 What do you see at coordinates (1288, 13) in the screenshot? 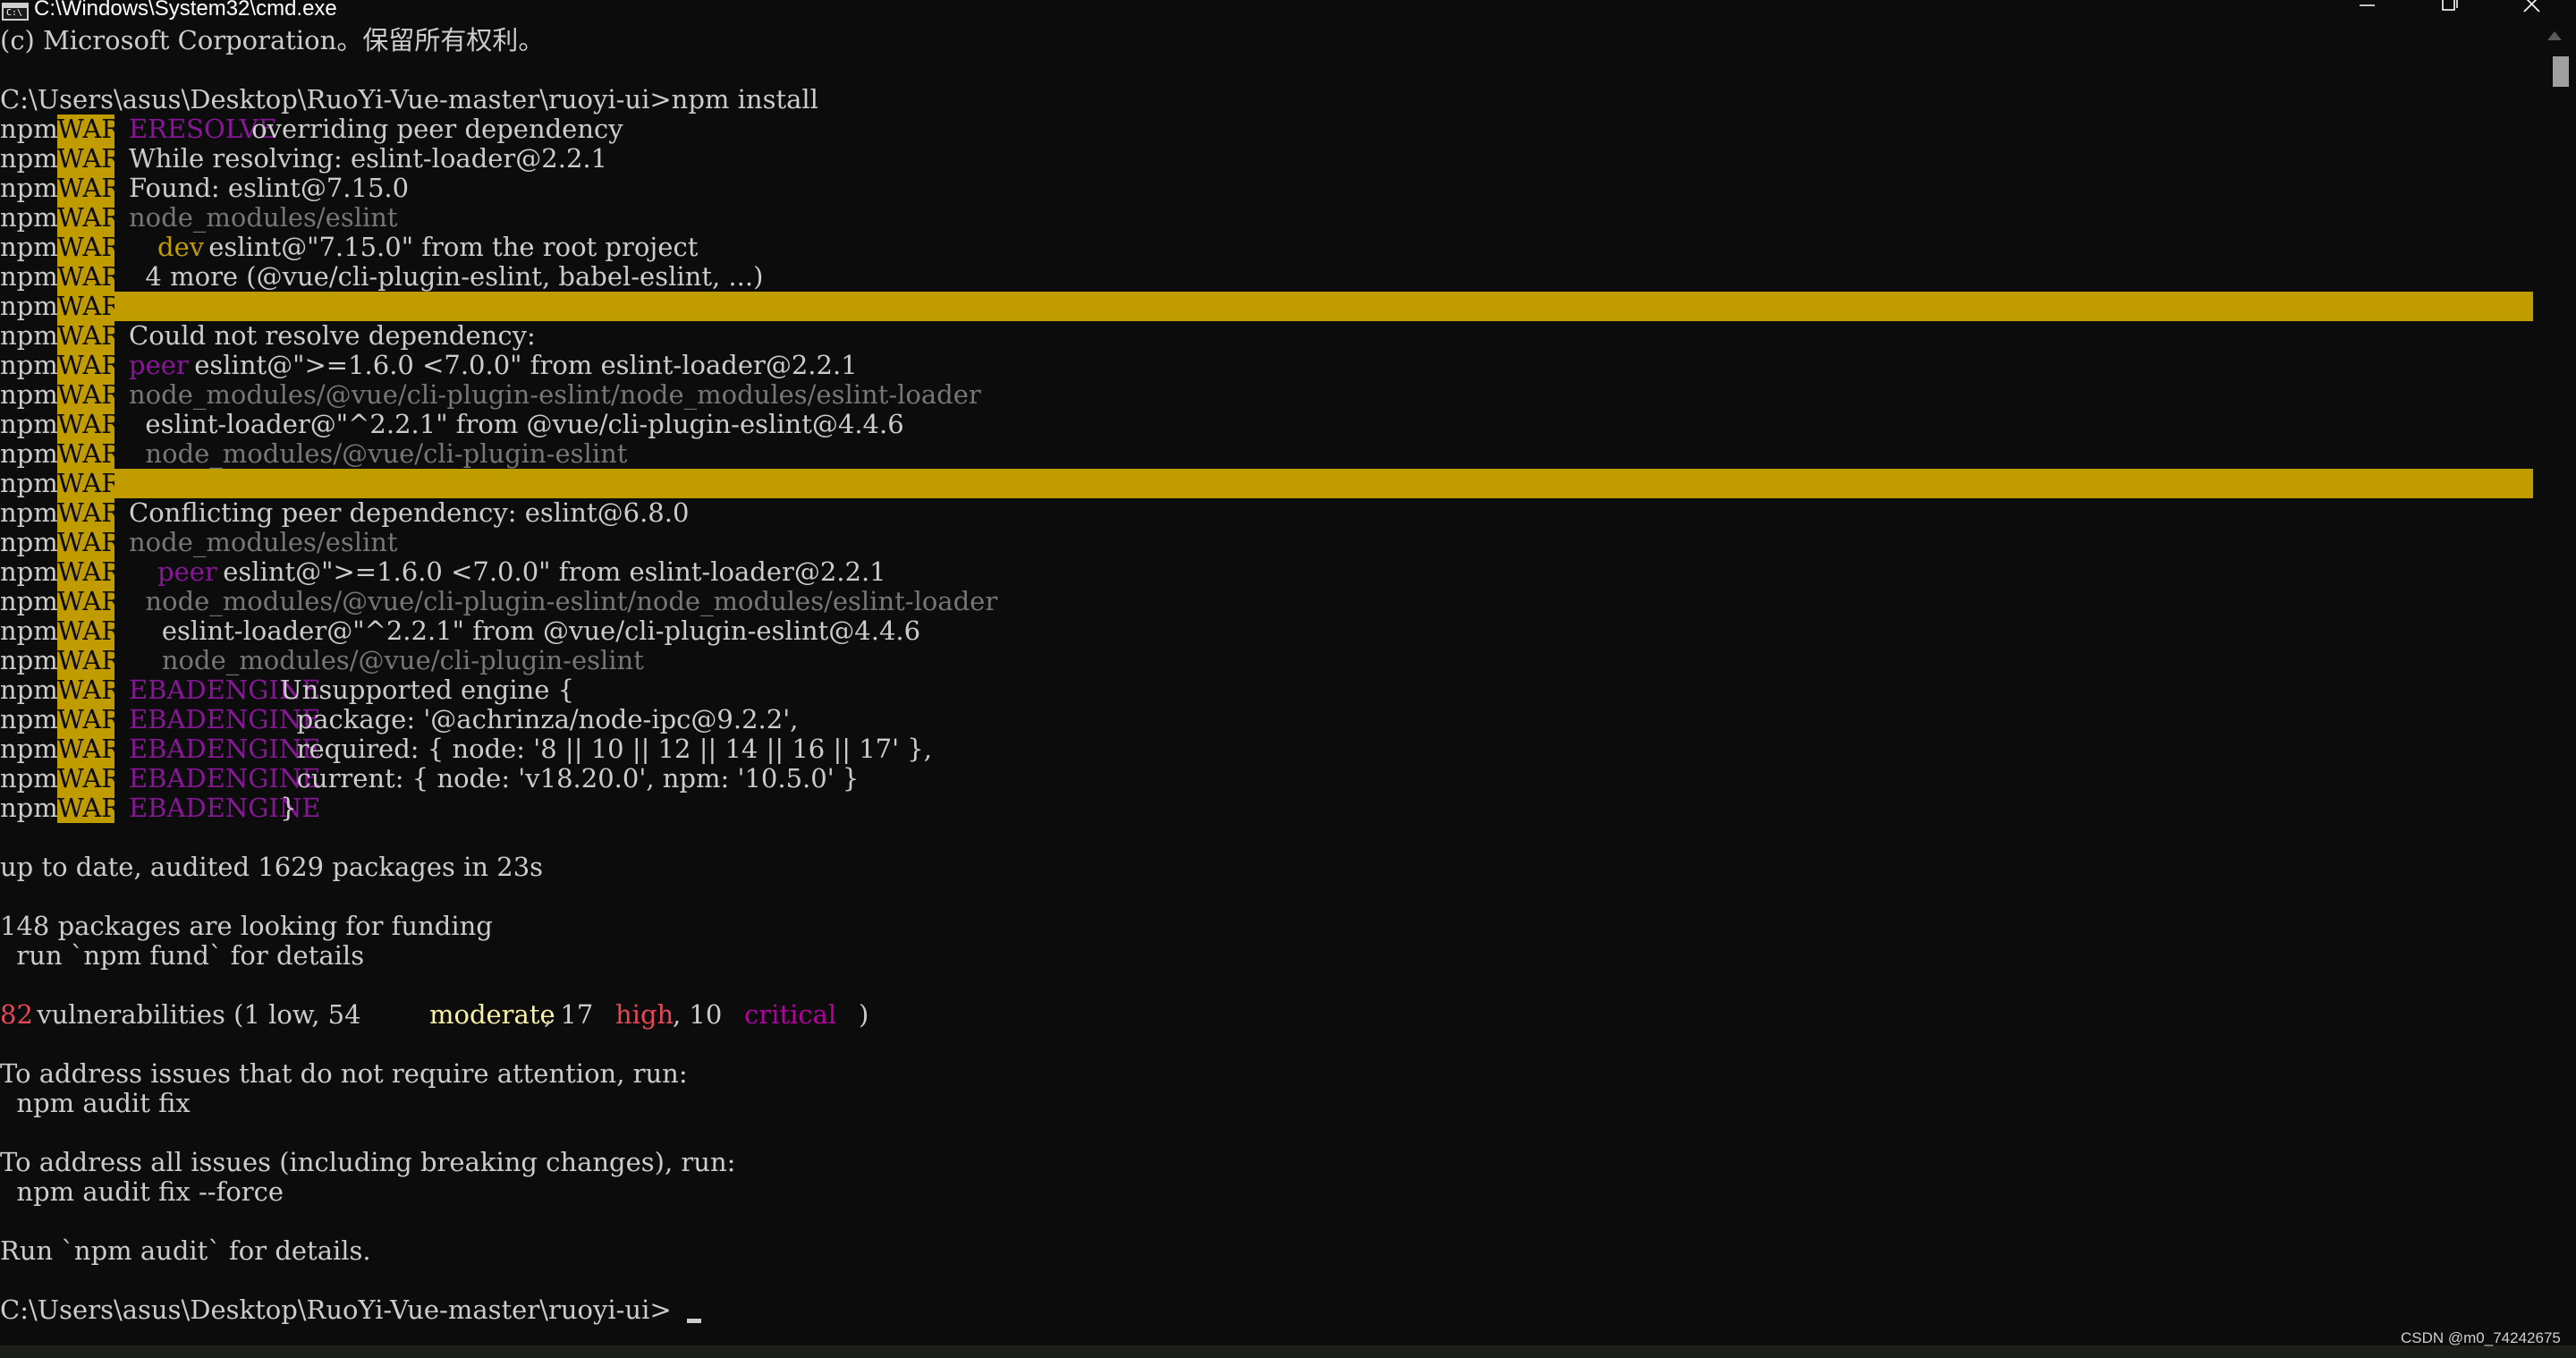
I see `title-bar: C:\ C:\Windows\System32\cmd.exe` at bounding box center [1288, 13].